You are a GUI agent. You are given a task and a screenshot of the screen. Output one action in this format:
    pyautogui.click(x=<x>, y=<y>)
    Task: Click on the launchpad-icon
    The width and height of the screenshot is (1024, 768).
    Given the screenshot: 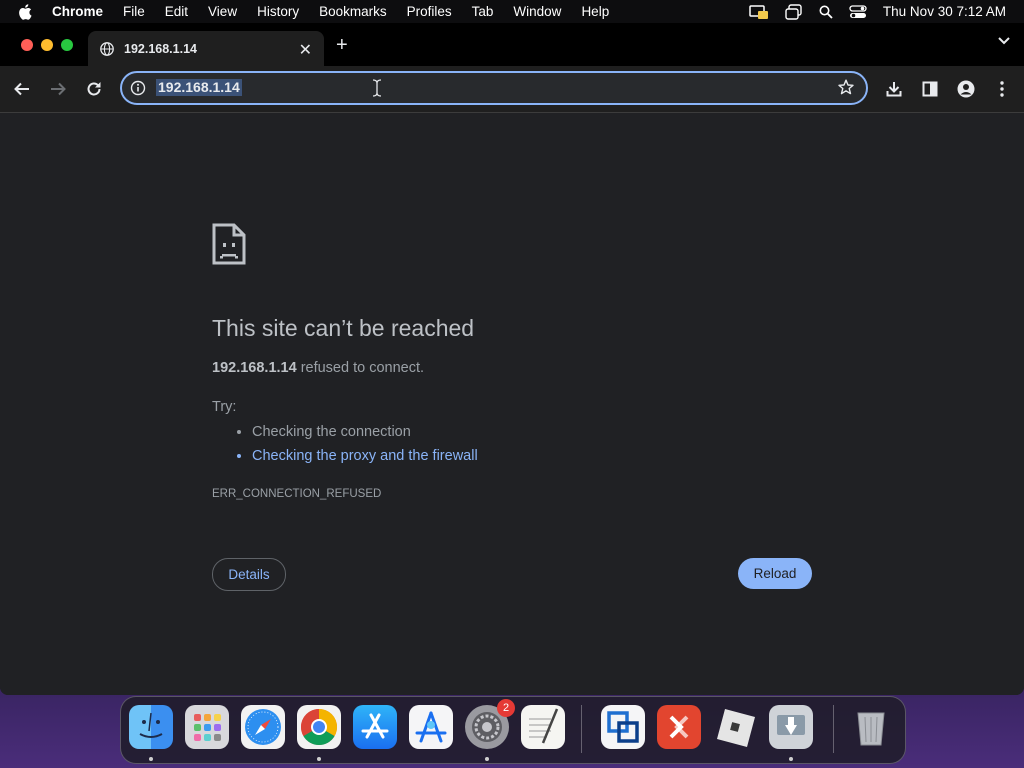 What is the action you would take?
    pyautogui.click(x=207, y=727)
    